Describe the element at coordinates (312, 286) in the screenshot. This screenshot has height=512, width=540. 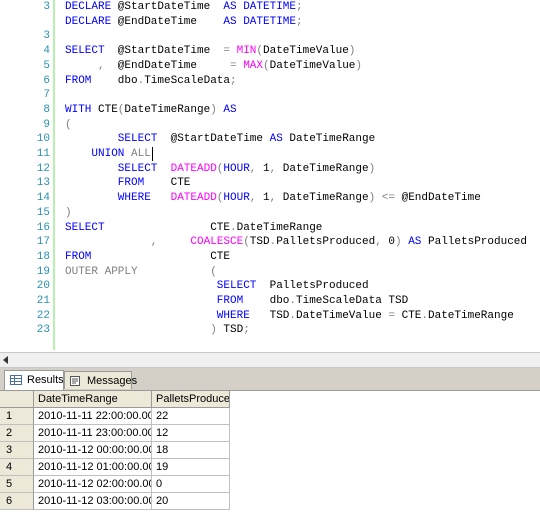
I see `code-token: PalletsProduced` at that location.